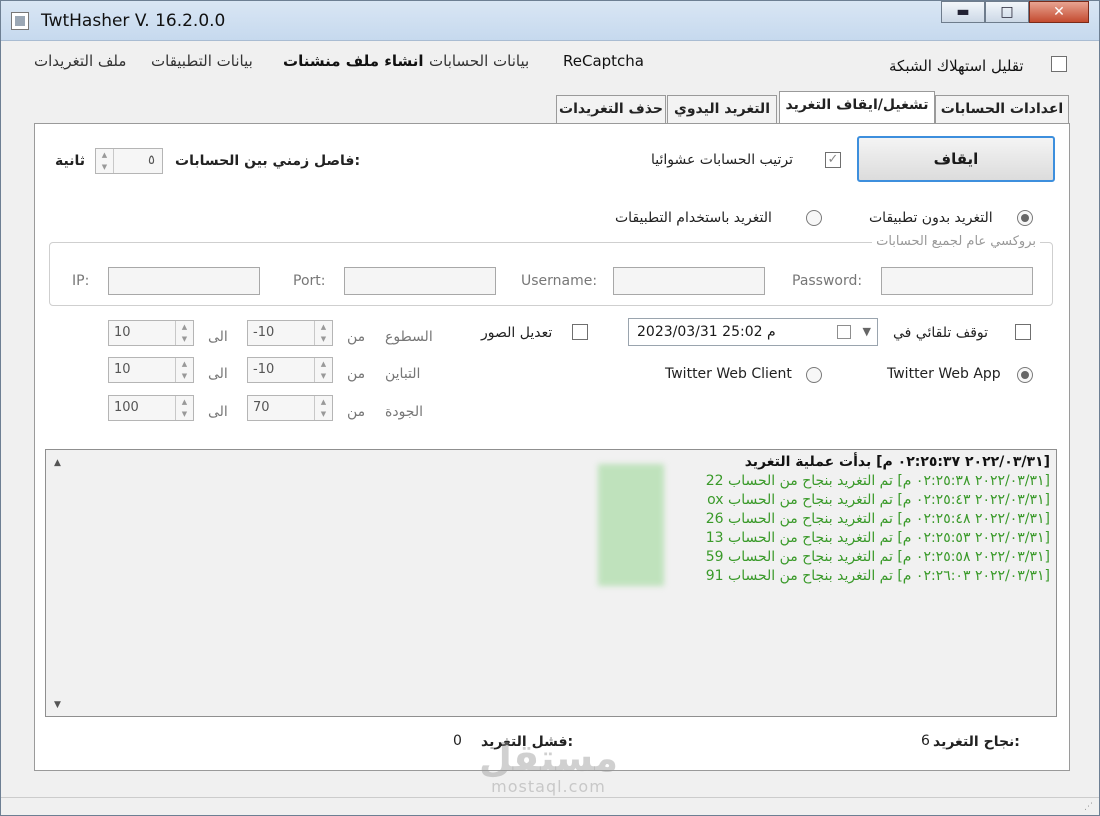 The height and width of the screenshot is (816, 1100). Describe the element at coordinates (151, 370) in the screenshot. I see `contrast-to-spinner: 10 ▲ ▼` at that location.